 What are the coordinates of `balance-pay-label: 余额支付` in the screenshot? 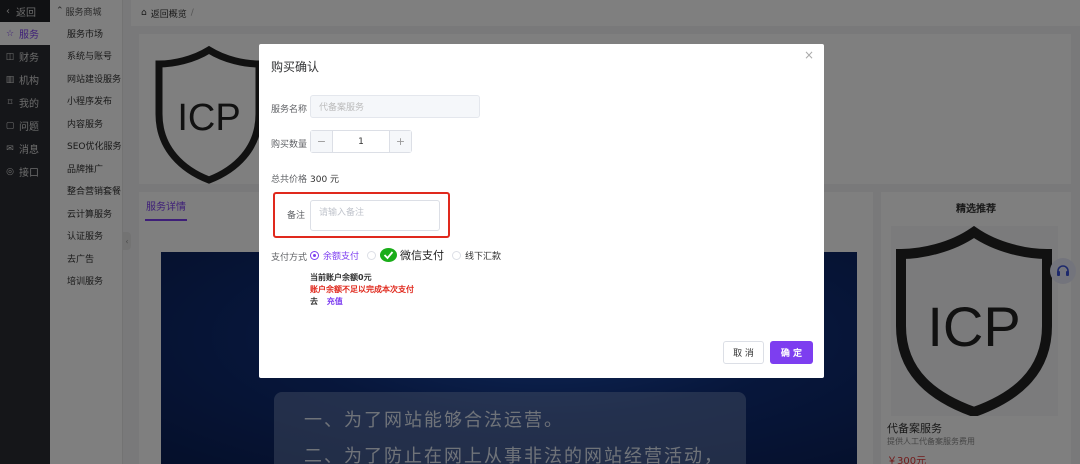 It's located at (341, 255).